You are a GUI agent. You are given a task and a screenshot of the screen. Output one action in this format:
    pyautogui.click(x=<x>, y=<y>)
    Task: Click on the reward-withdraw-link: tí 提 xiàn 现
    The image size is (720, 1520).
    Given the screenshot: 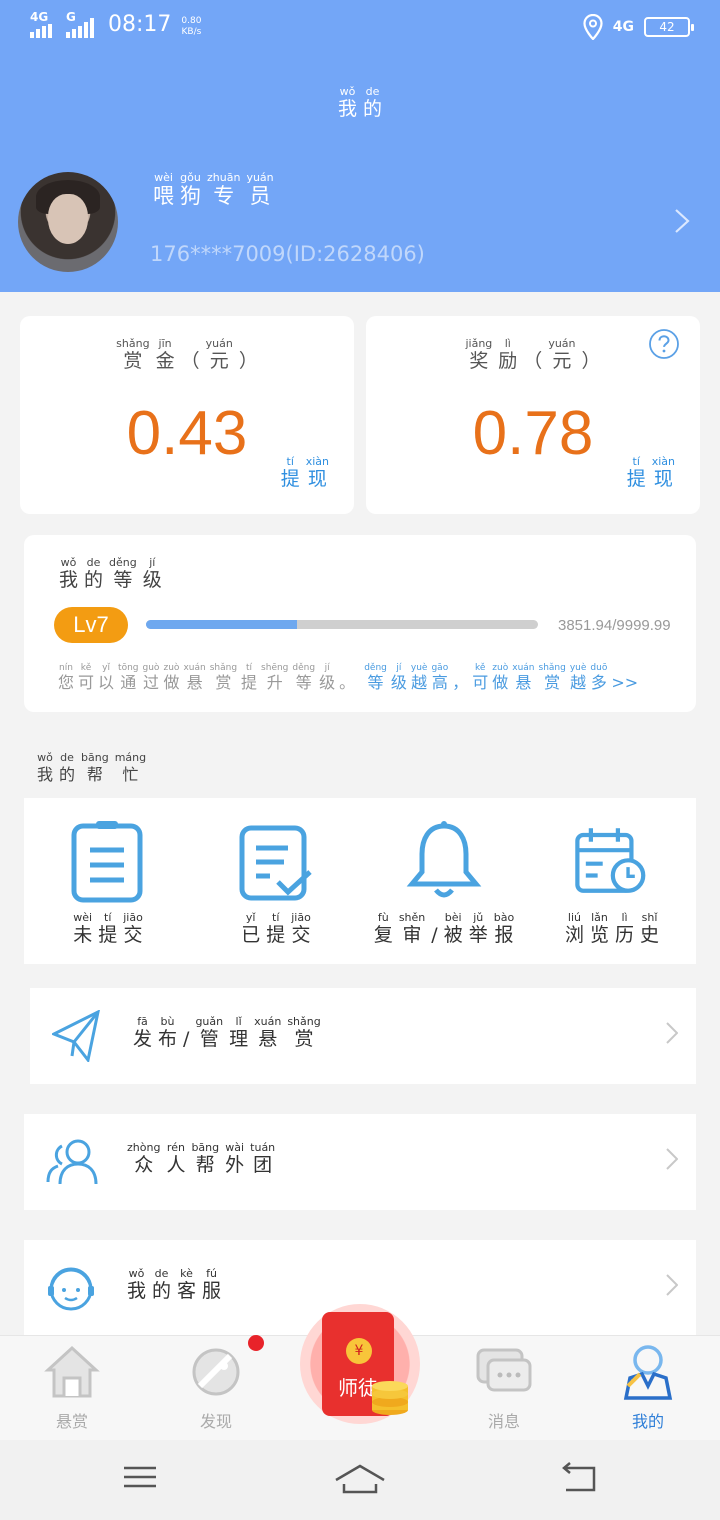 What is the action you would take?
    pyautogui.click(x=651, y=473)
    